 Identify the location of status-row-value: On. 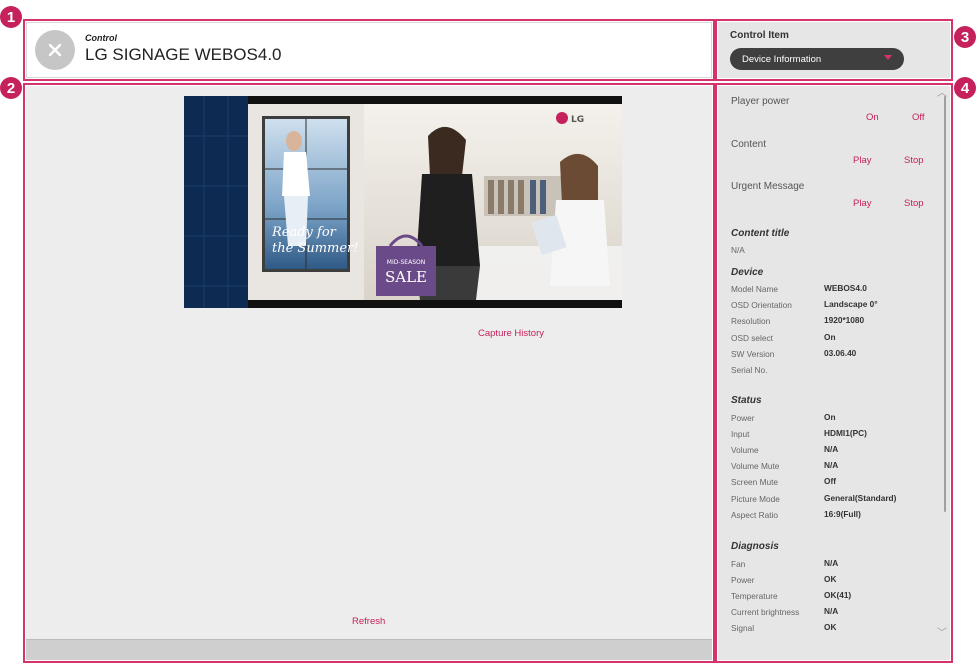
(830, 417).